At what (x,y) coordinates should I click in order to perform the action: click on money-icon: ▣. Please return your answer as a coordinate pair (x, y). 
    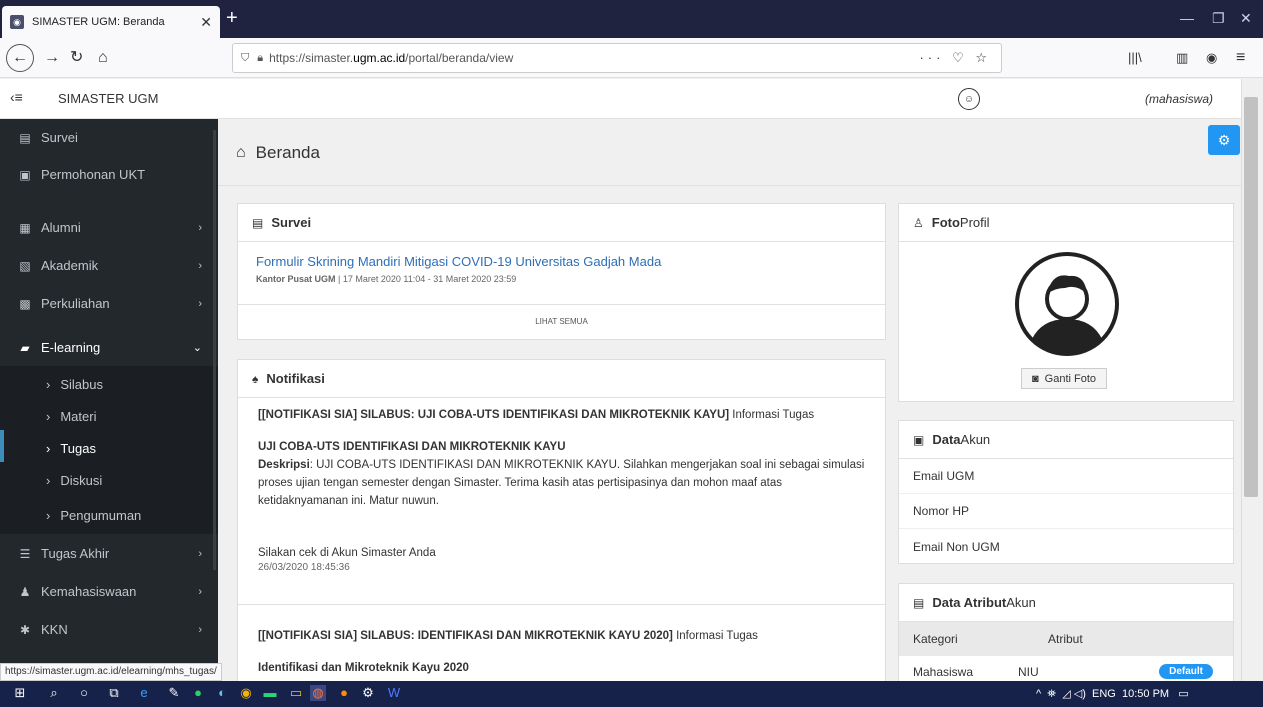
    Looking at the image, I should click on (25, 174).